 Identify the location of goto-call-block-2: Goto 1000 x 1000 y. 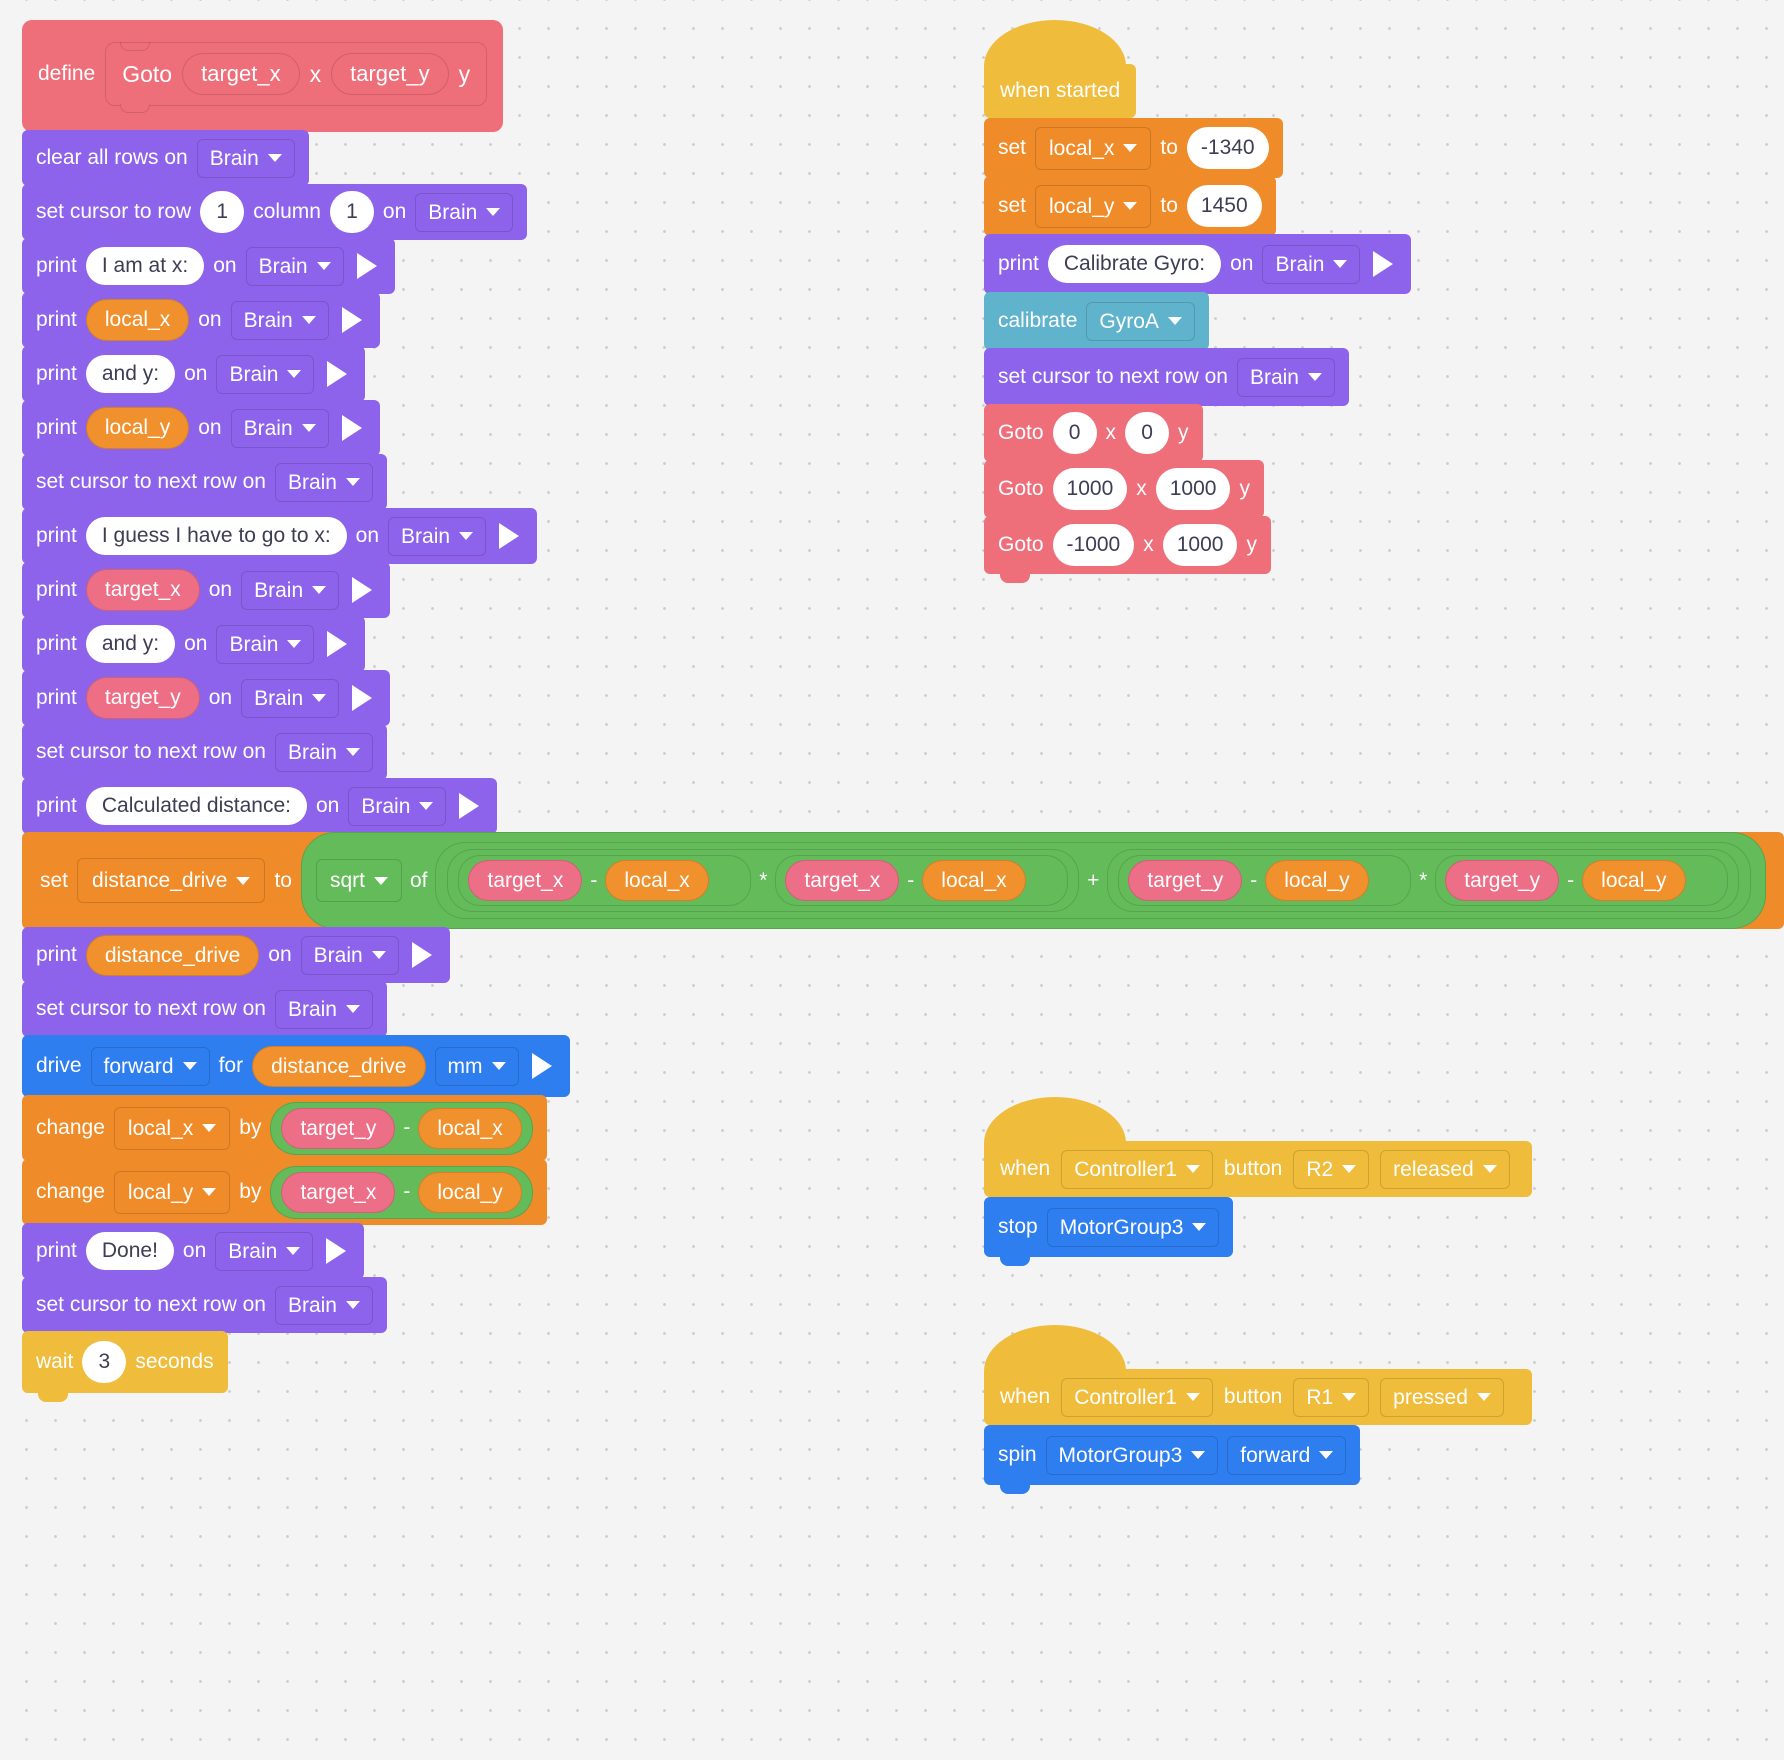
(1124, 489).